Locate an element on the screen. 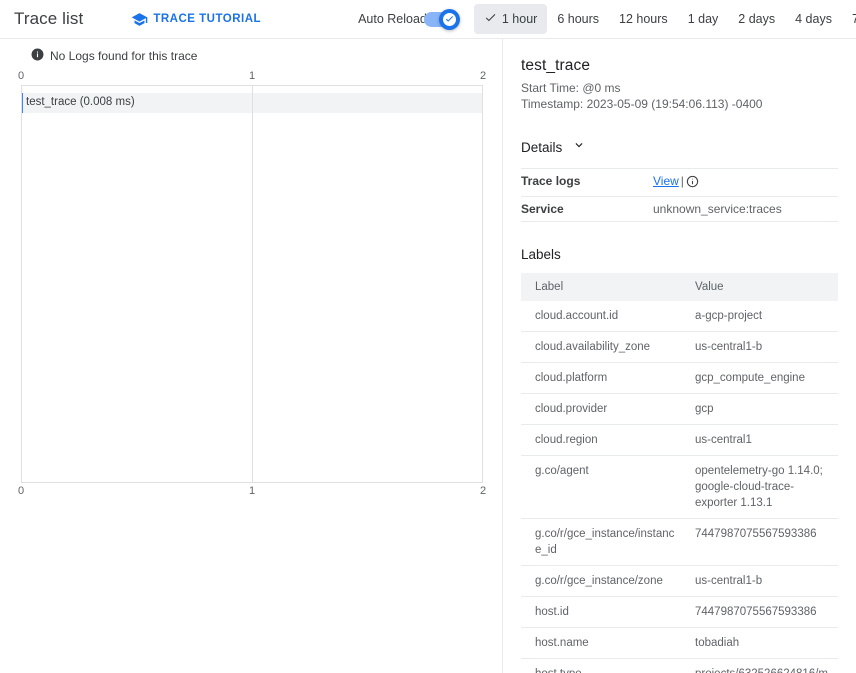 The image size is (856, 673). label-cell: host.id is located at coordinates (602, 612).